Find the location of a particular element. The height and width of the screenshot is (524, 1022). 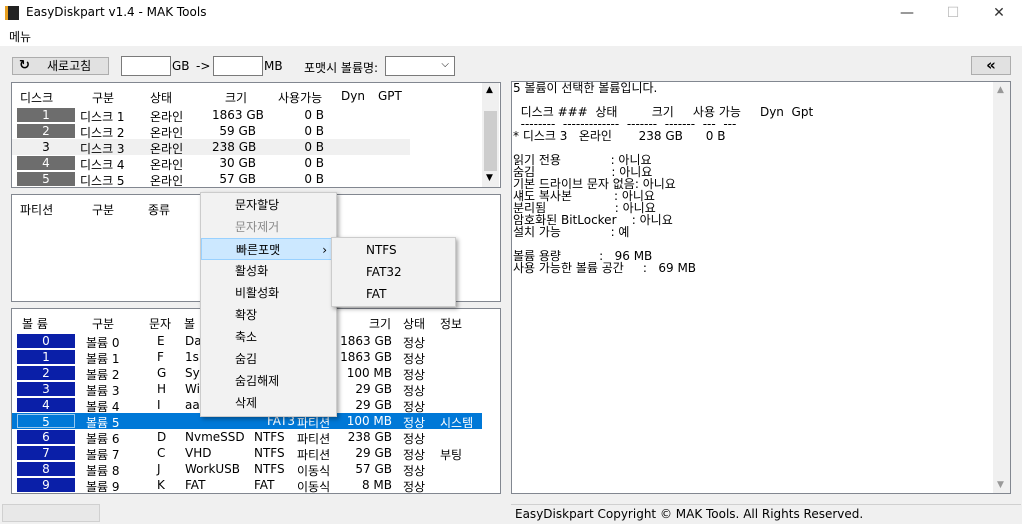

disk-row-selected: 3 디스크 3 온라인 238 GB 0 B is located at coordinates (211, 147).